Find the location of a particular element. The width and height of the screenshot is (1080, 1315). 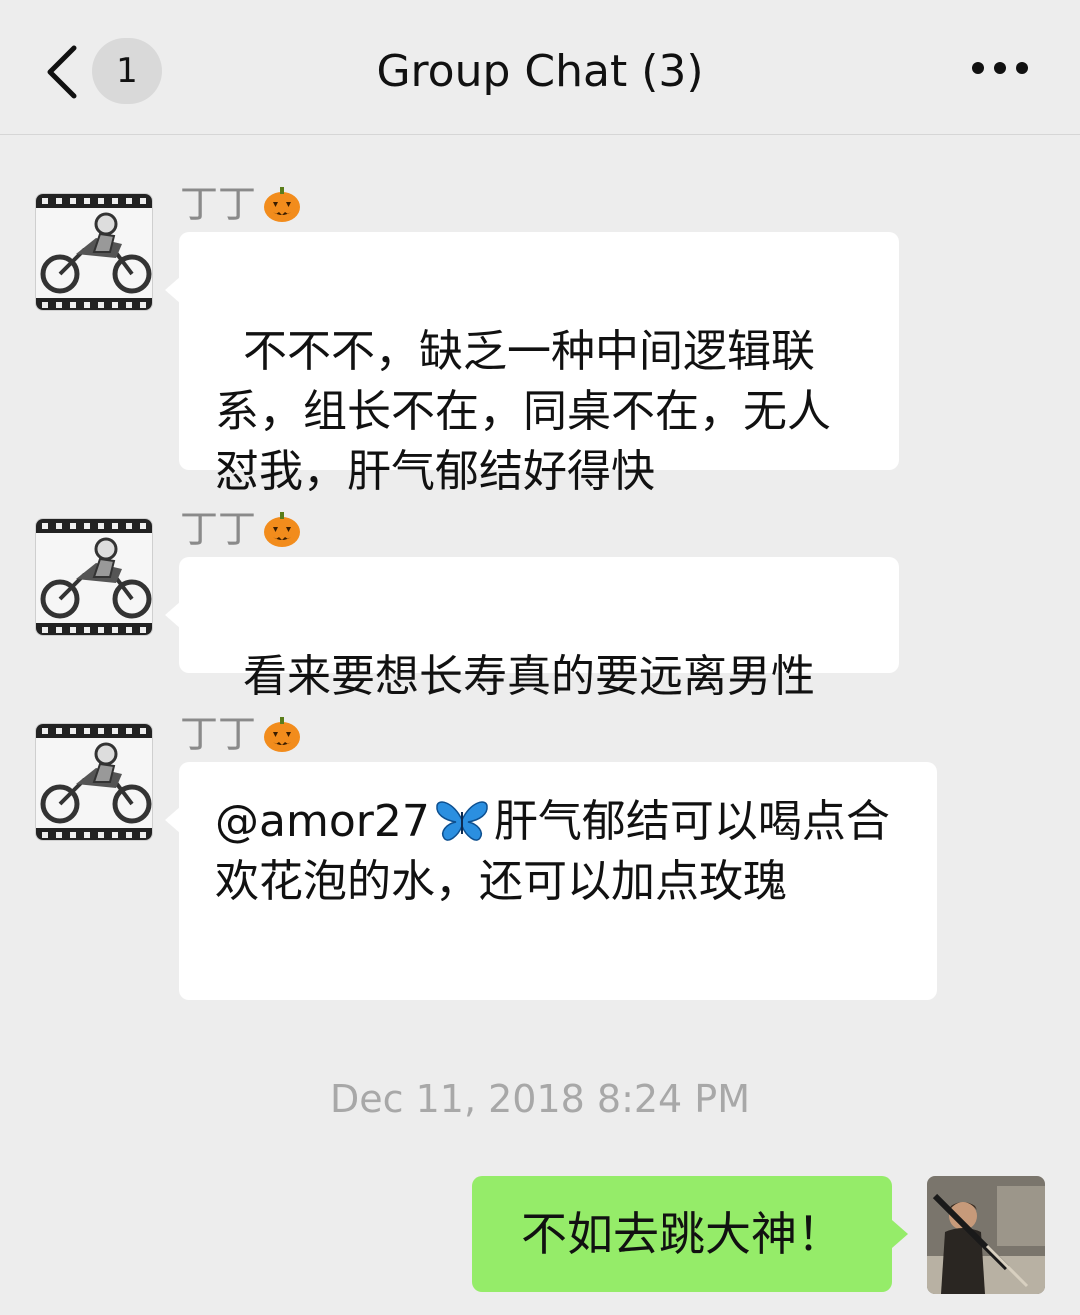

person-photo-avatar-icon is located at coordinates (986, 1235).